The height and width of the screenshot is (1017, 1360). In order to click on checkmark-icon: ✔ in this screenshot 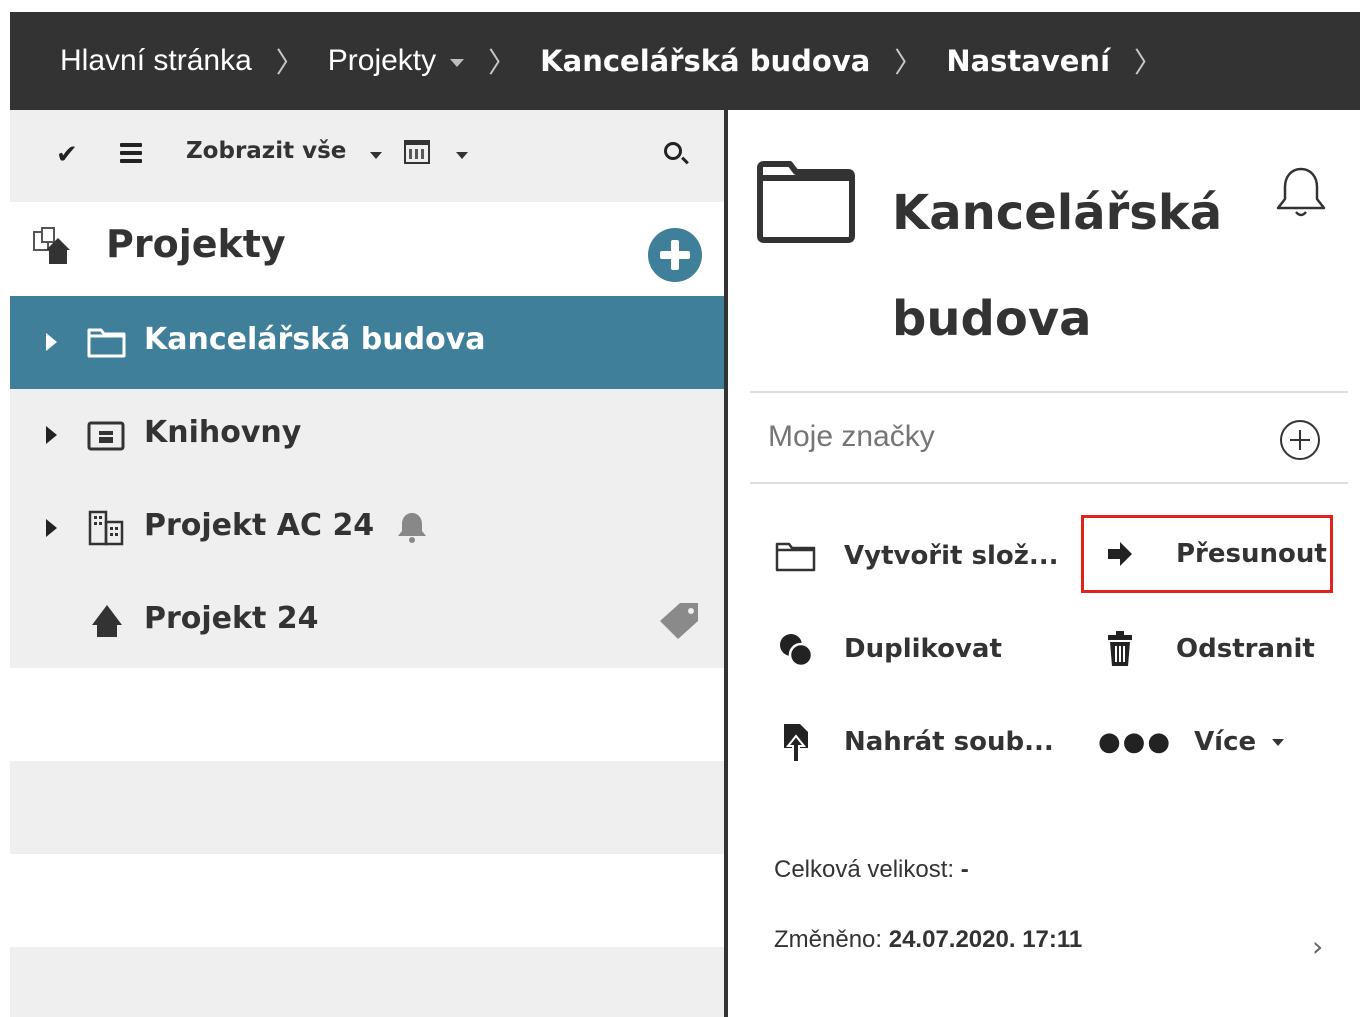, I will do `click(67, 155)`.